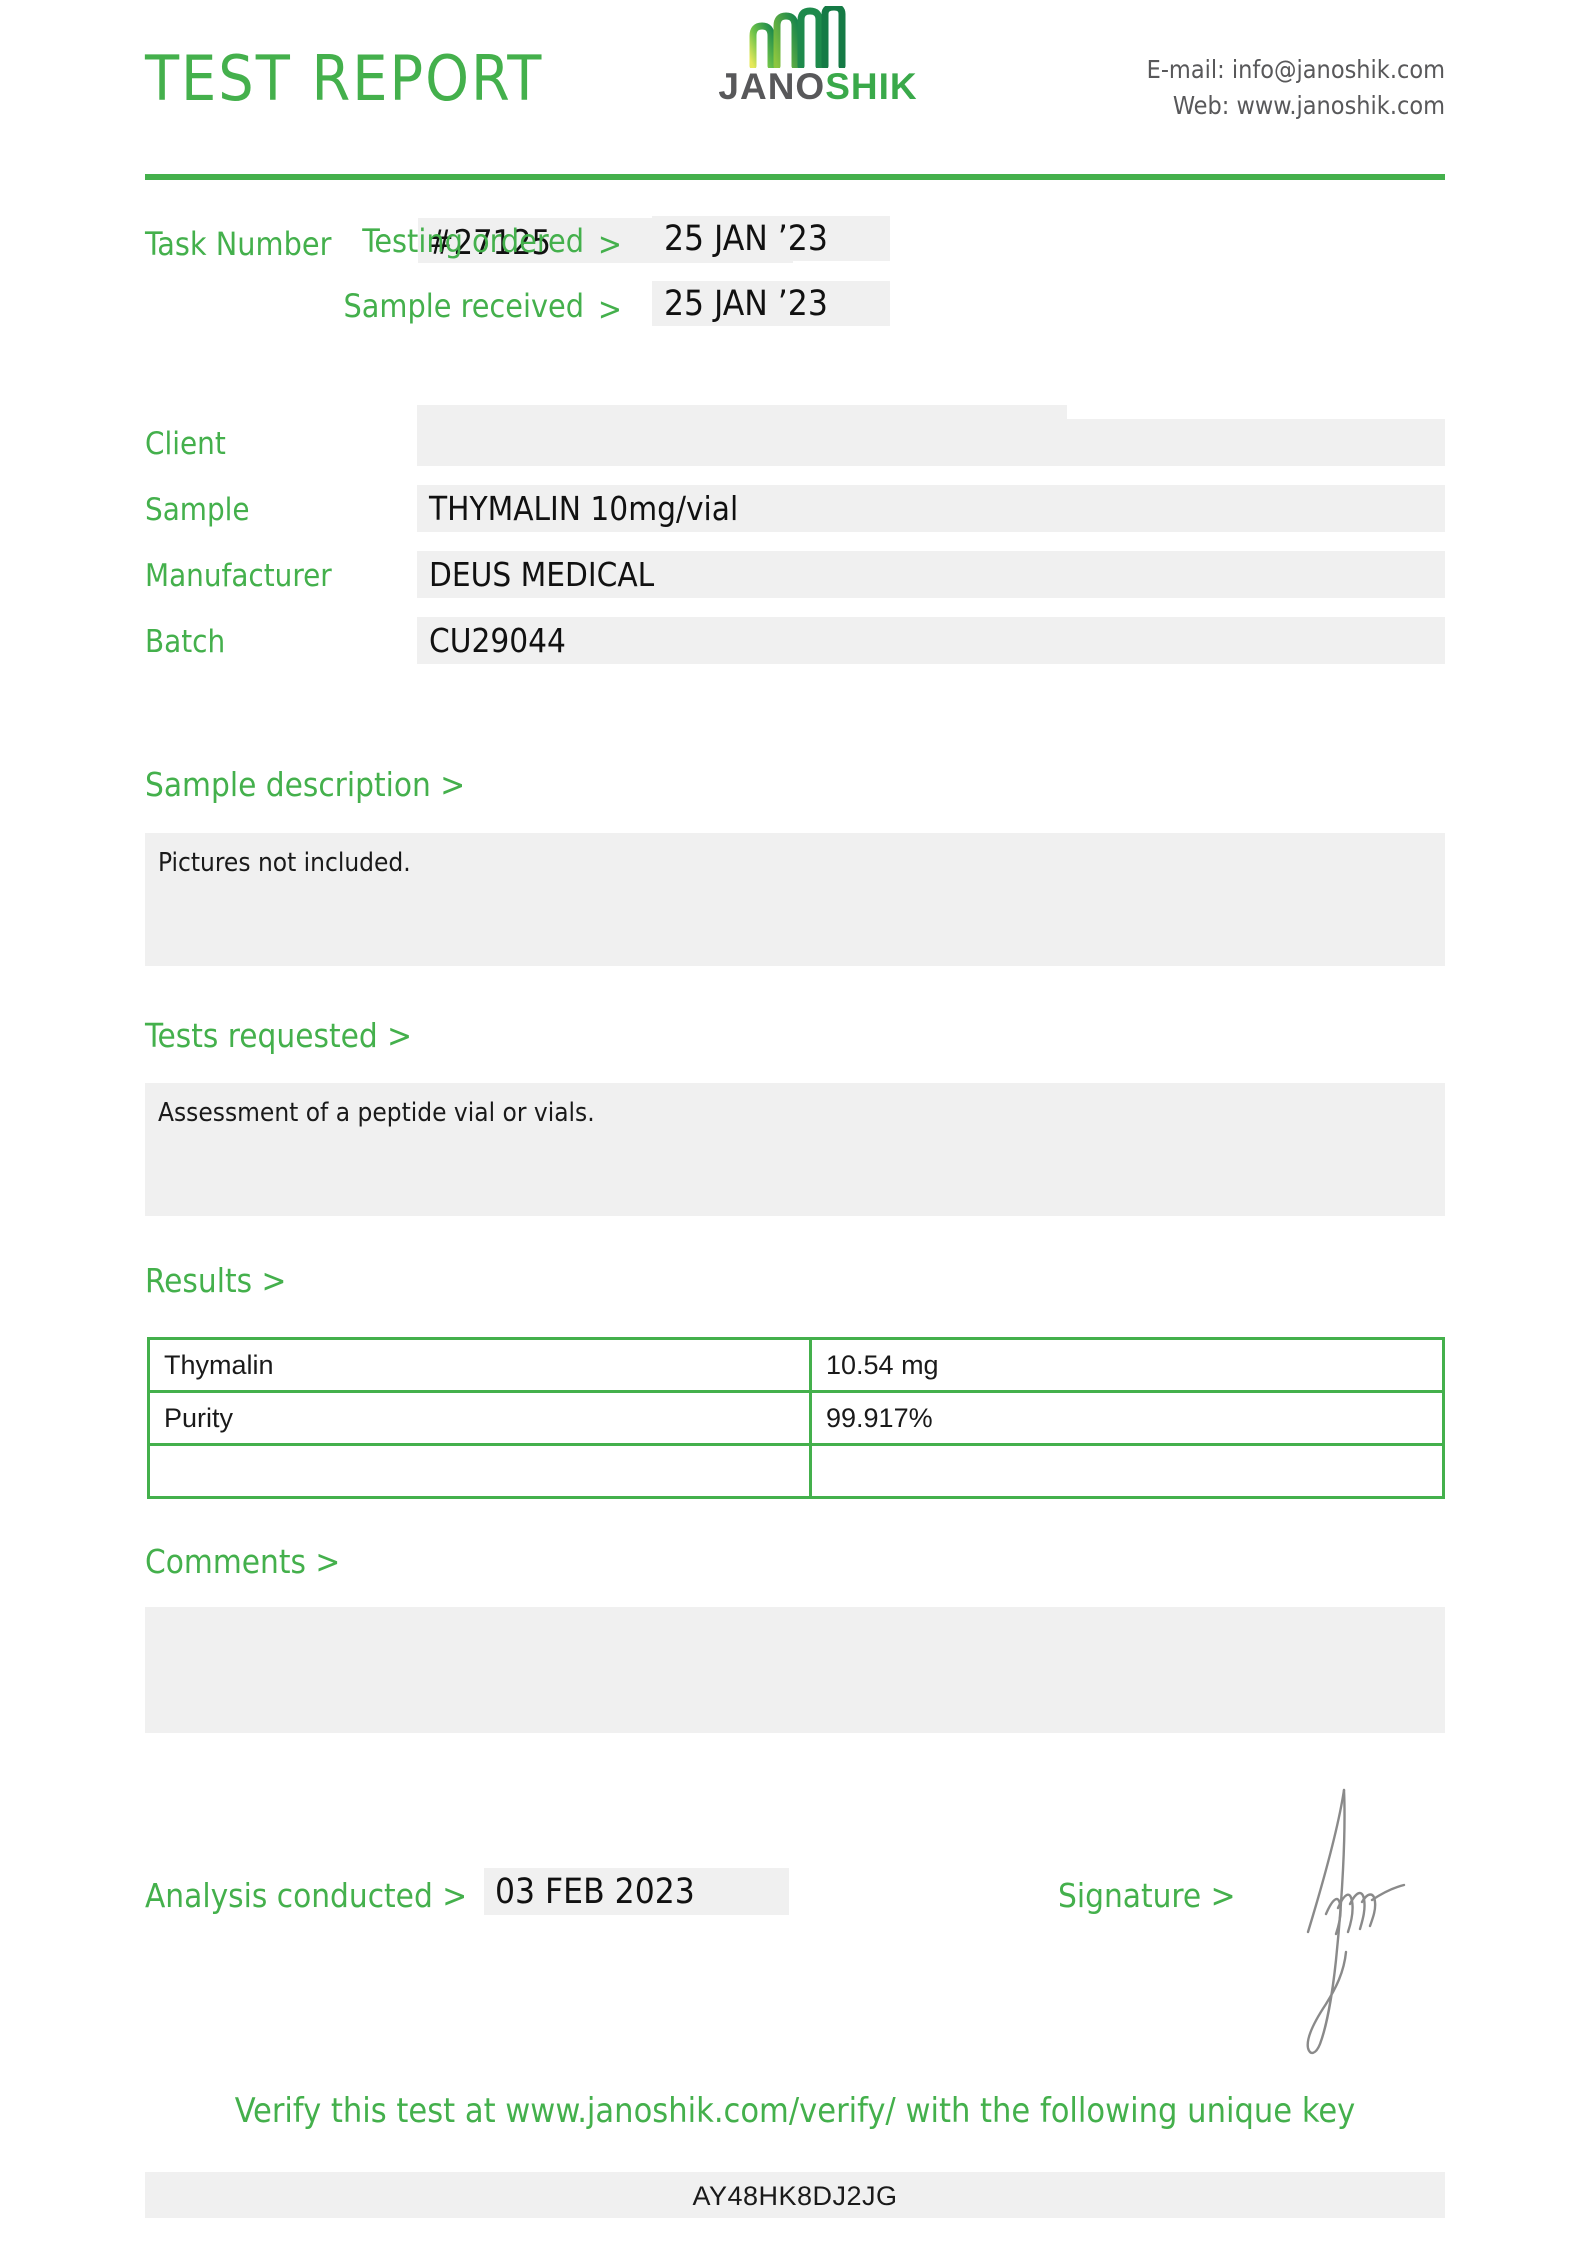 This screenshot has height=2245, width=1587. I want to click on client-row: Client, so click(795, 442).